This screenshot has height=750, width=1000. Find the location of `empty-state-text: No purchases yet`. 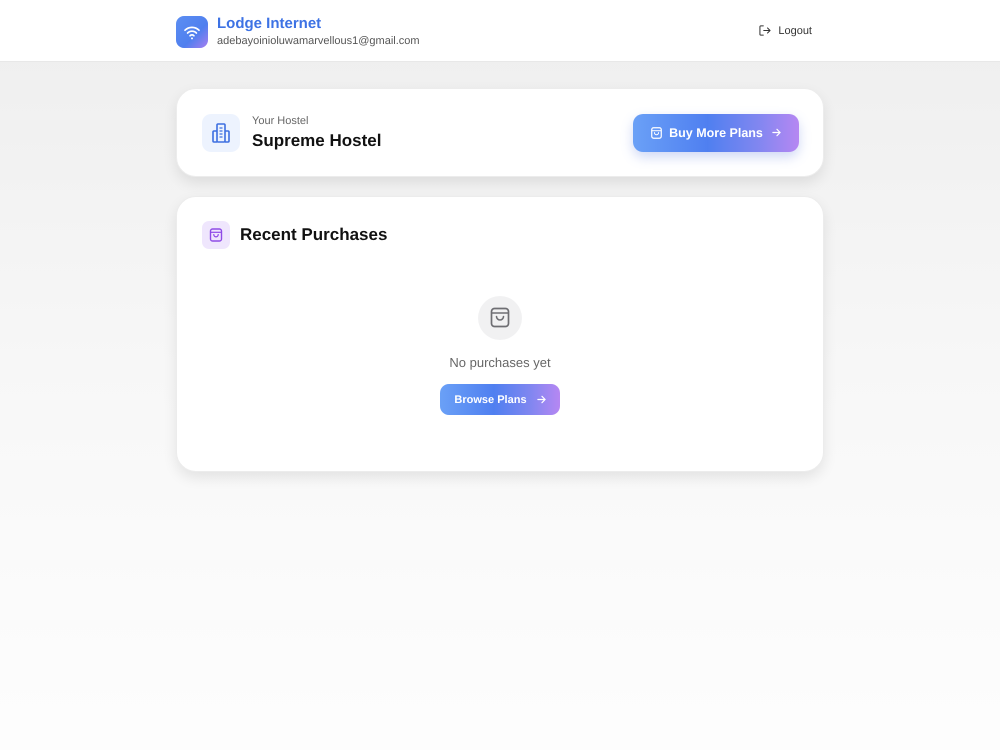

empty-state-text: No purchases yet is located at coordinates (500, 362).